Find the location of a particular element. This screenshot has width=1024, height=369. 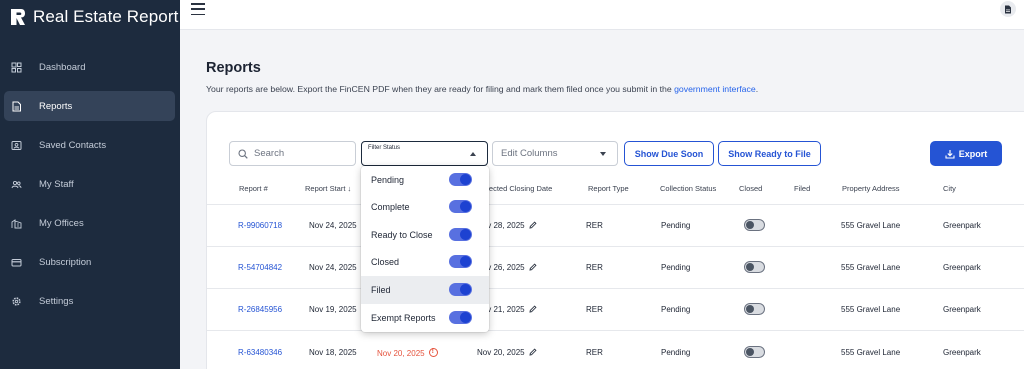

report-start: Nov 19, 2025 is located at coordinates (333, 309).